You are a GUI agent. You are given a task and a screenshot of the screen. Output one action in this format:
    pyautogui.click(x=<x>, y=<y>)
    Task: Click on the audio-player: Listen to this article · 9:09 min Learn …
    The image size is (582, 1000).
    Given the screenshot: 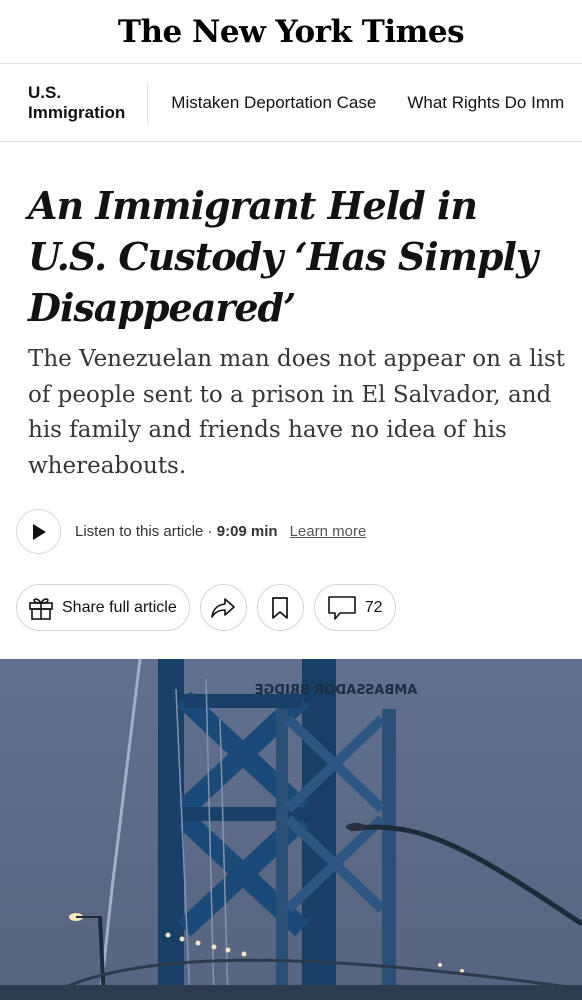 What is the action you would take?
    pyautogui.click(x=191, y=531)
    